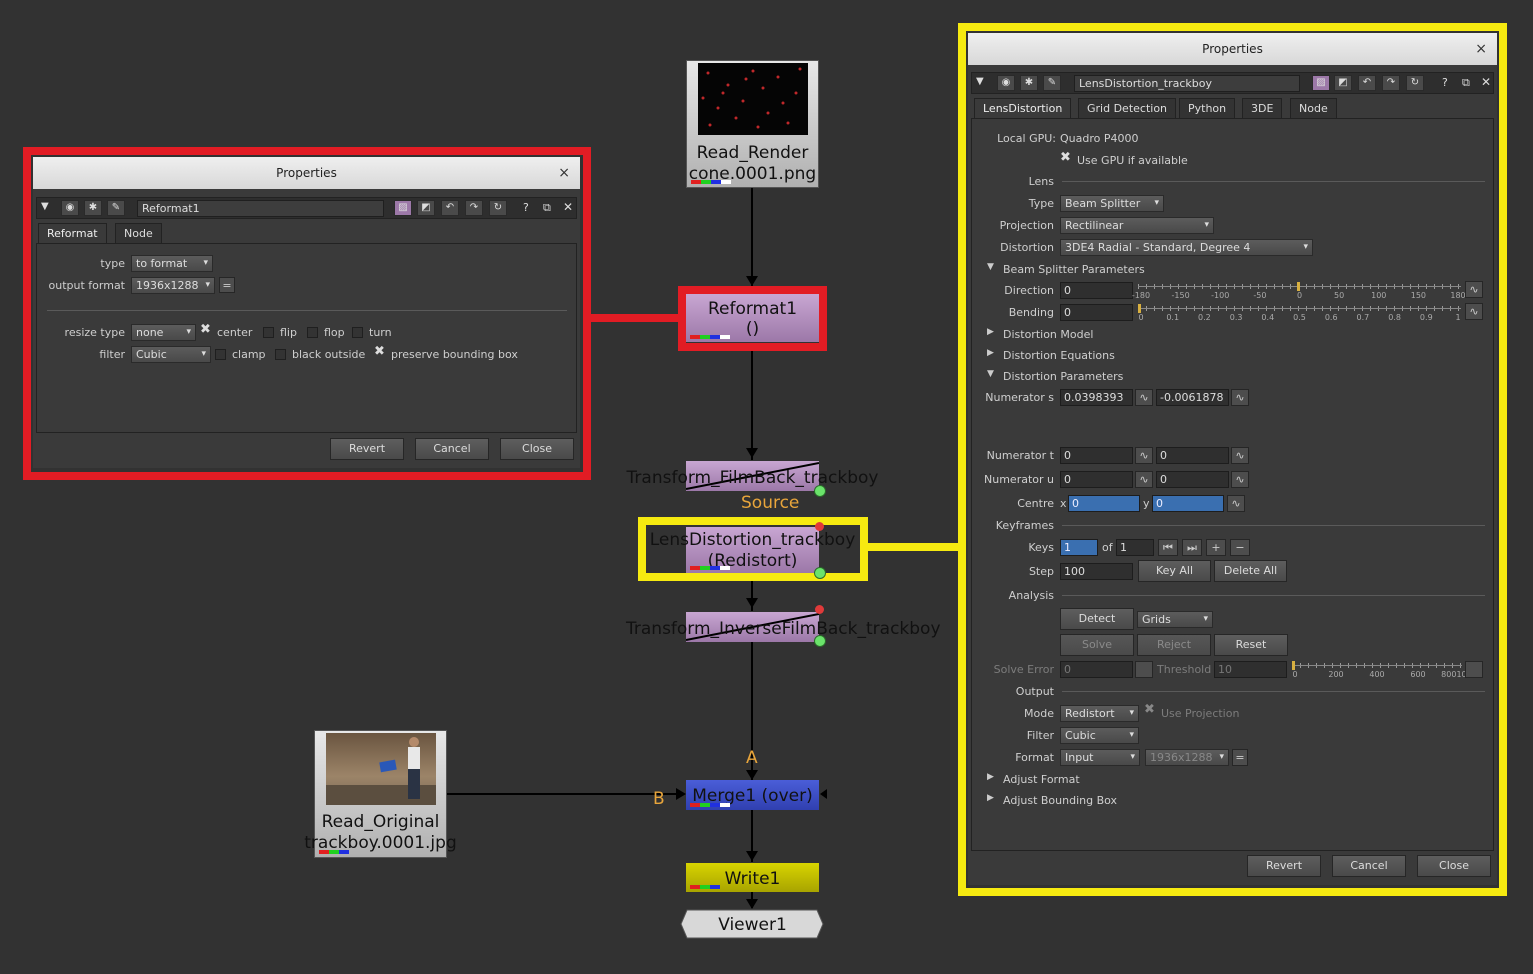  Describe the element at coordinates (820, 491) in the screenshot. I see `mask-input-dot` at that location.